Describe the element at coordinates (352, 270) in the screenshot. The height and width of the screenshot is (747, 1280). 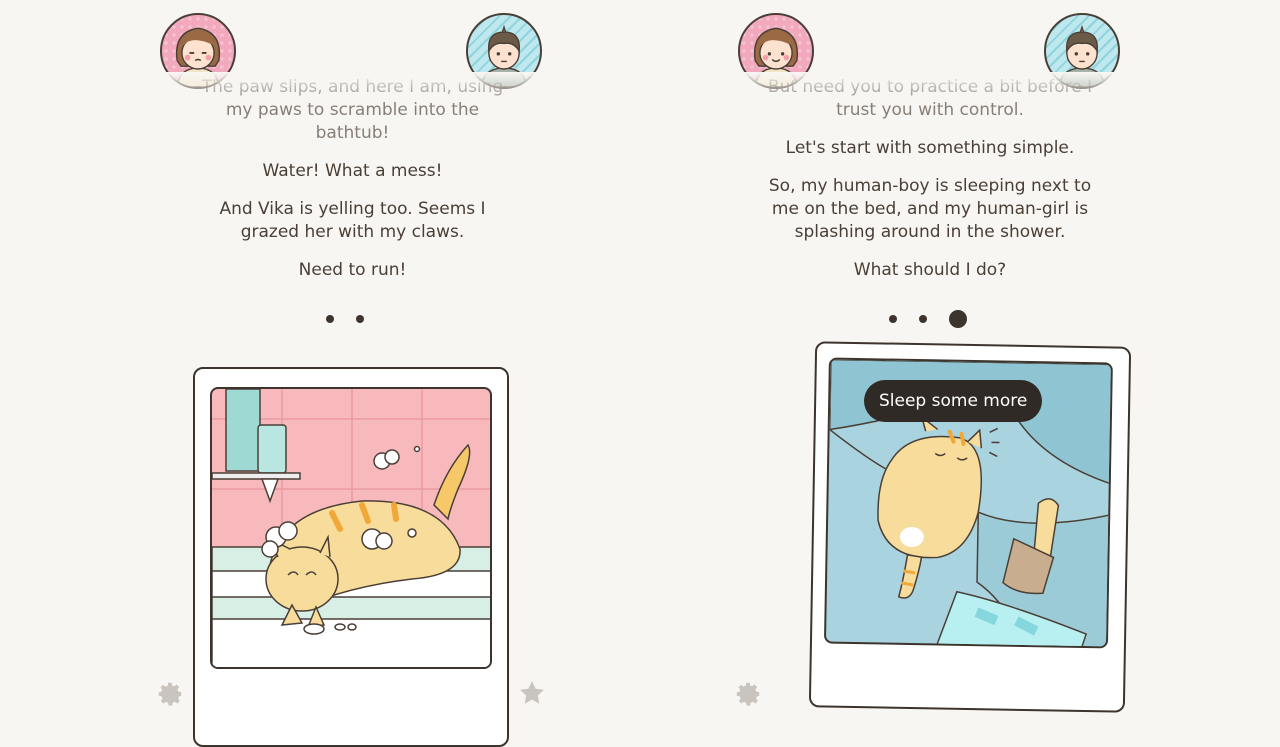
I see `story-paragraph: Need to run!` at that location.